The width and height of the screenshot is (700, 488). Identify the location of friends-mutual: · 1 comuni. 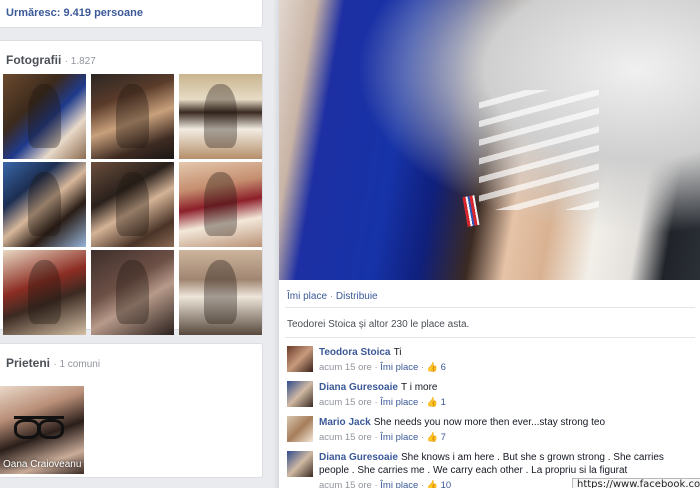
(77, 364).